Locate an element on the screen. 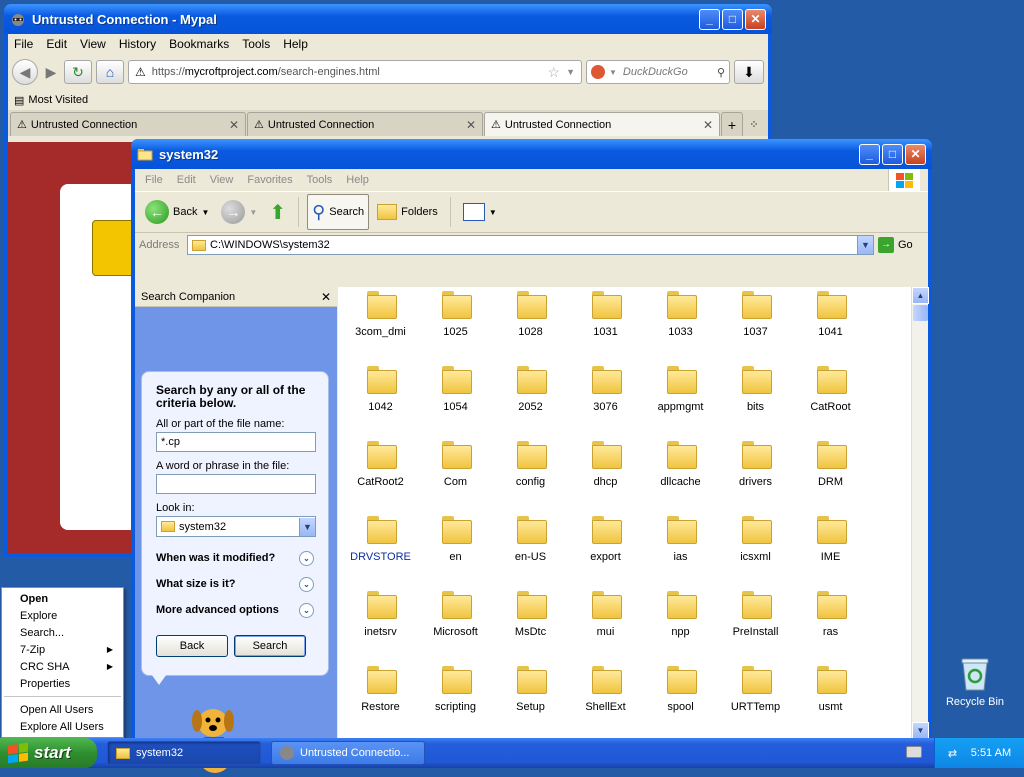 The image size is (1024, 777). context-menu-item: Explore is located at coordinates (62, 615).